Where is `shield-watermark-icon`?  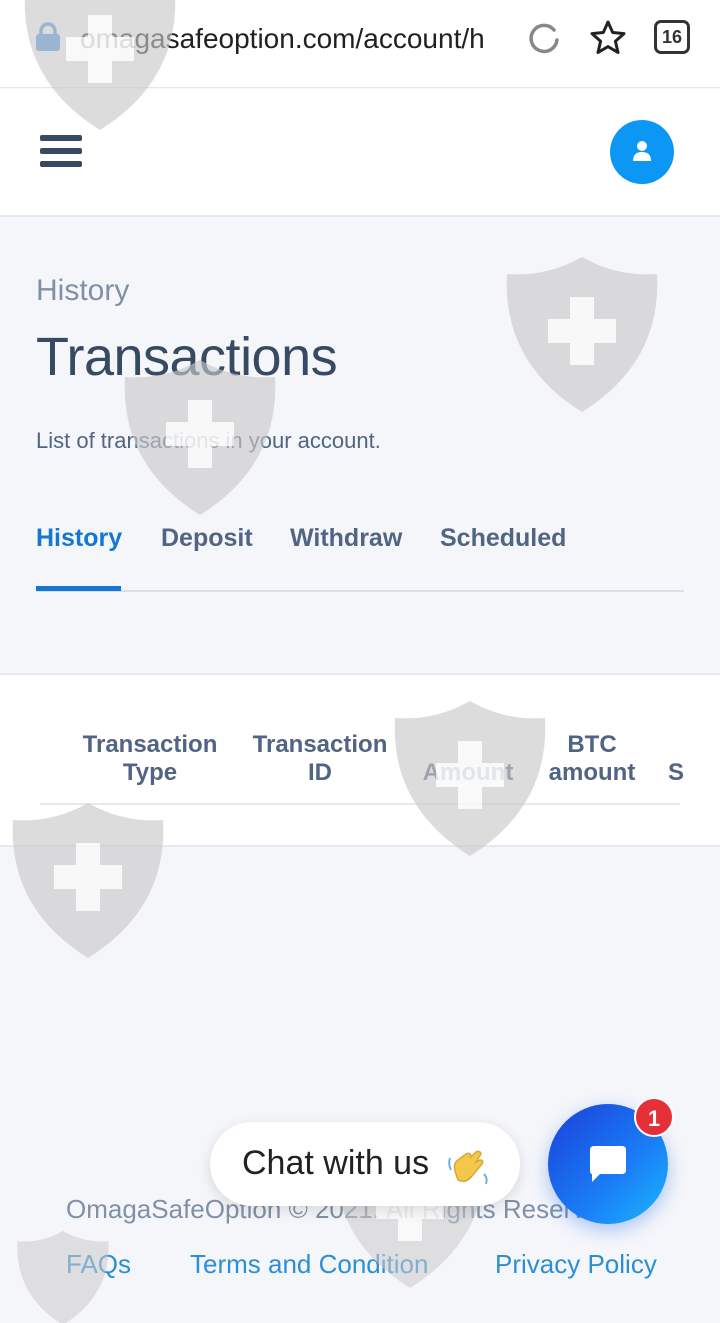 shield-watermark-icon is located at coordinates (582, 334).